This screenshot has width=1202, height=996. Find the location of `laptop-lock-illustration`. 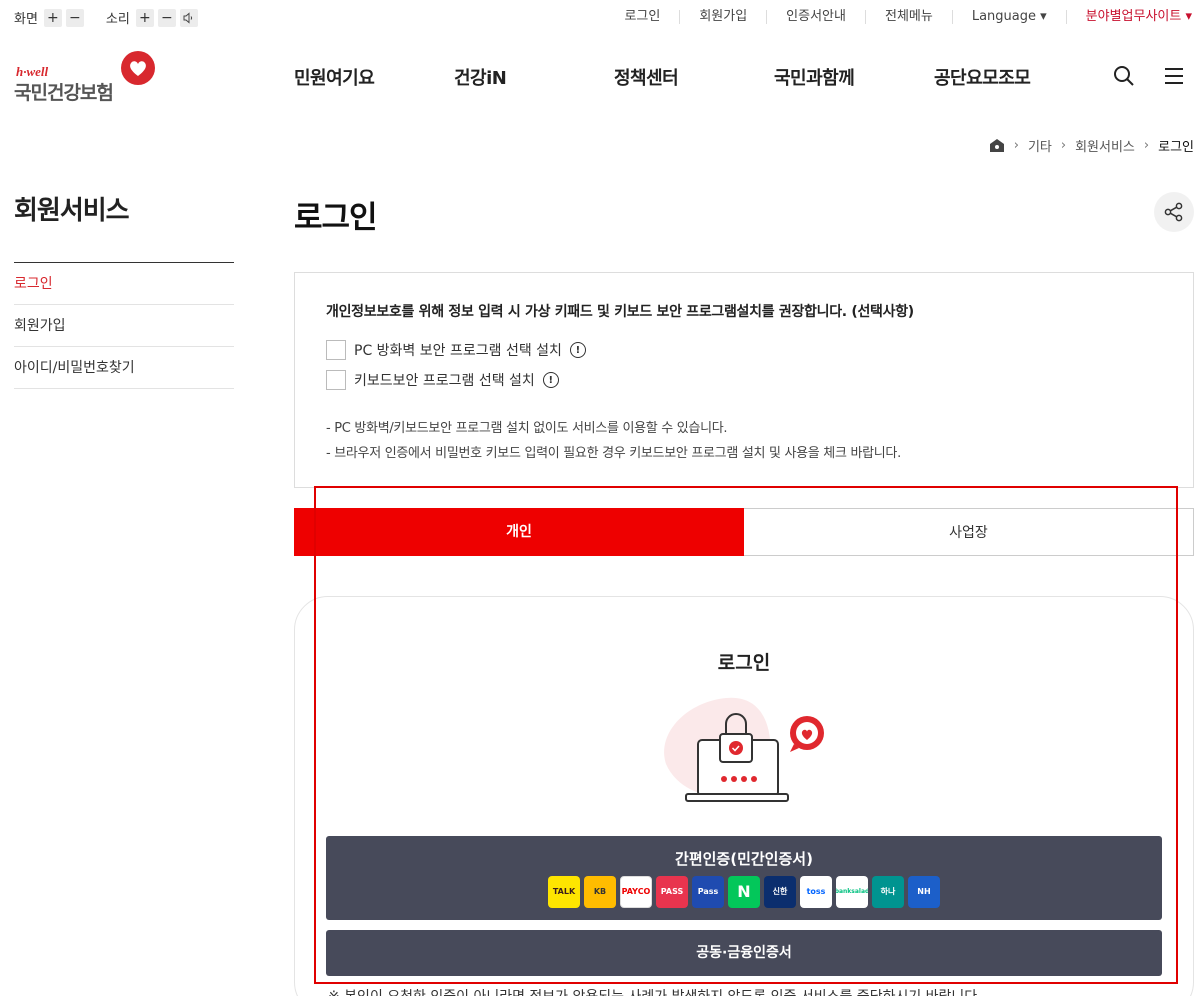

laptop-lock-illustration is located at coordinates (744, 749).